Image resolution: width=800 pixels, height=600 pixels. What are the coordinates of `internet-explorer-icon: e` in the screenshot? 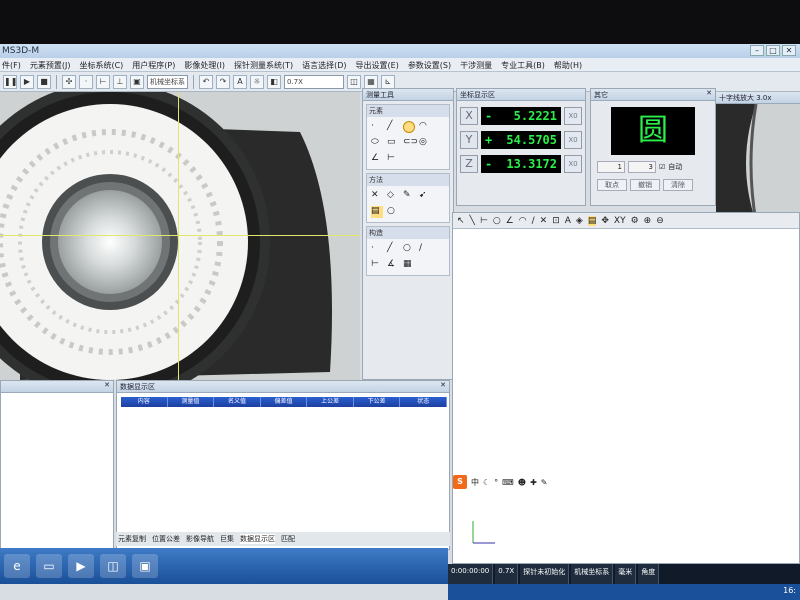 It's located at (17, 566).